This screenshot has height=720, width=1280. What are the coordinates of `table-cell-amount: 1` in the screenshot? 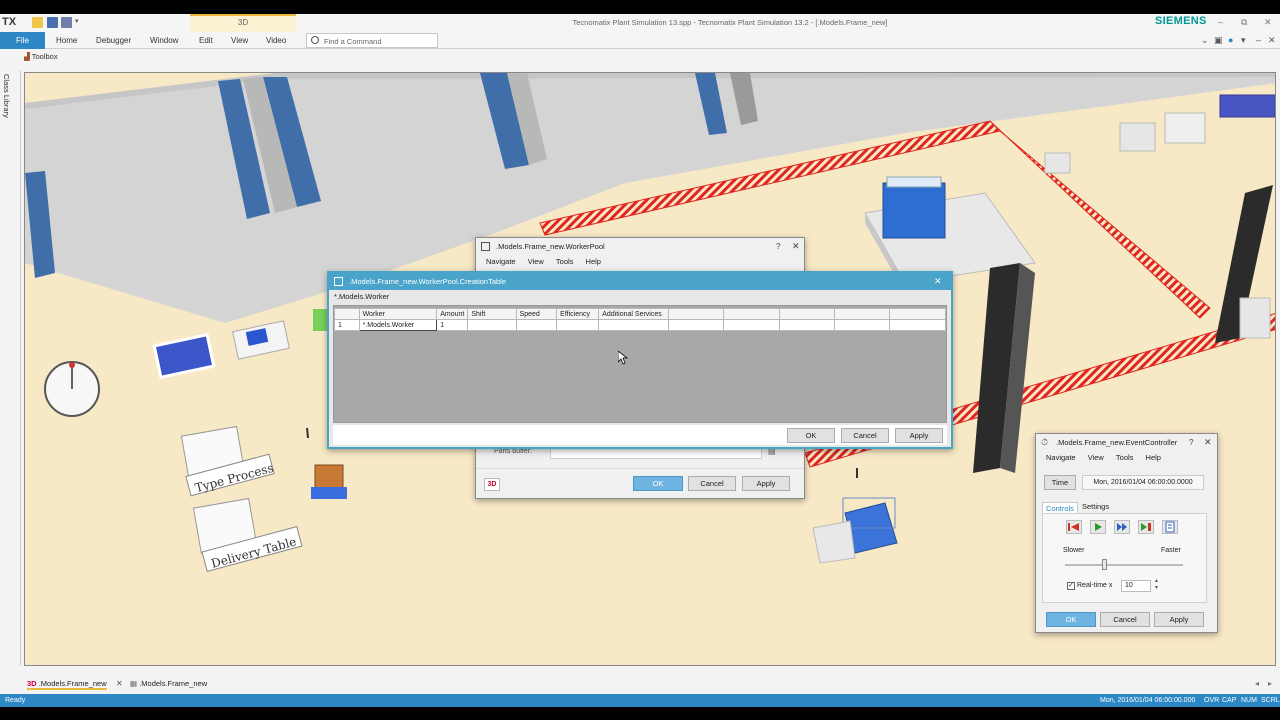 It's located at (452, 325).